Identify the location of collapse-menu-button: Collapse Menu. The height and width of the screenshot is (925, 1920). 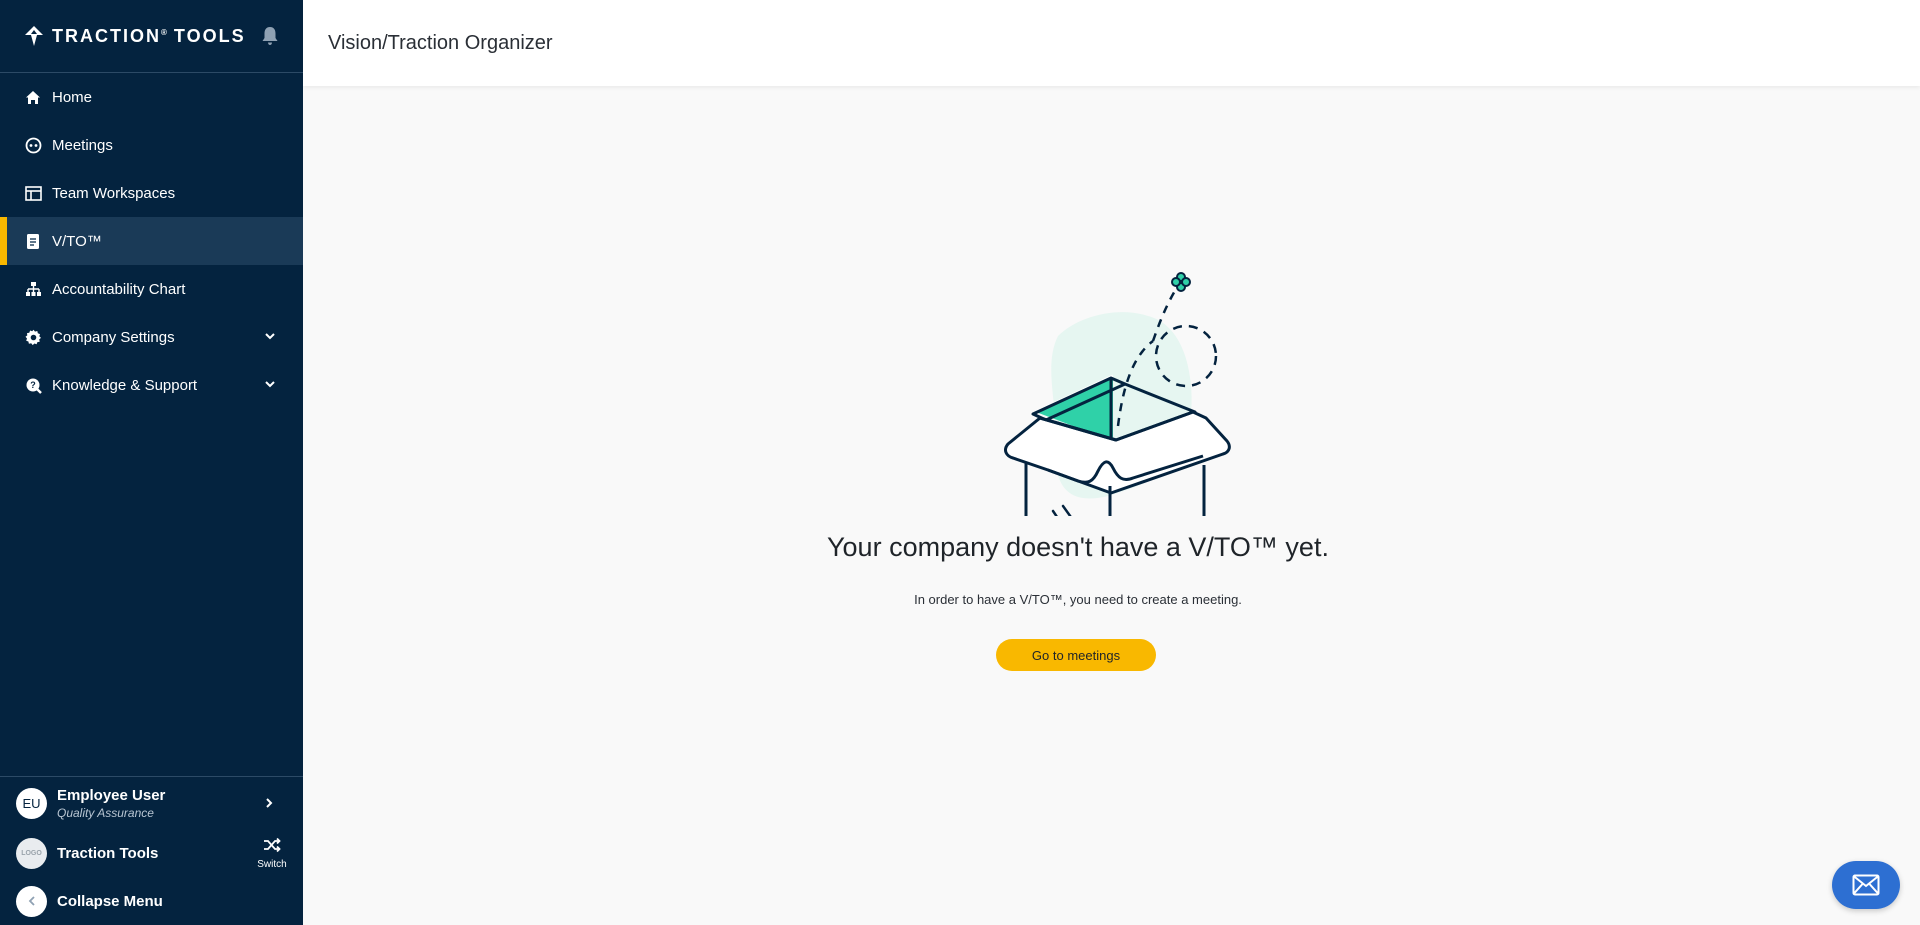
(151, 901).